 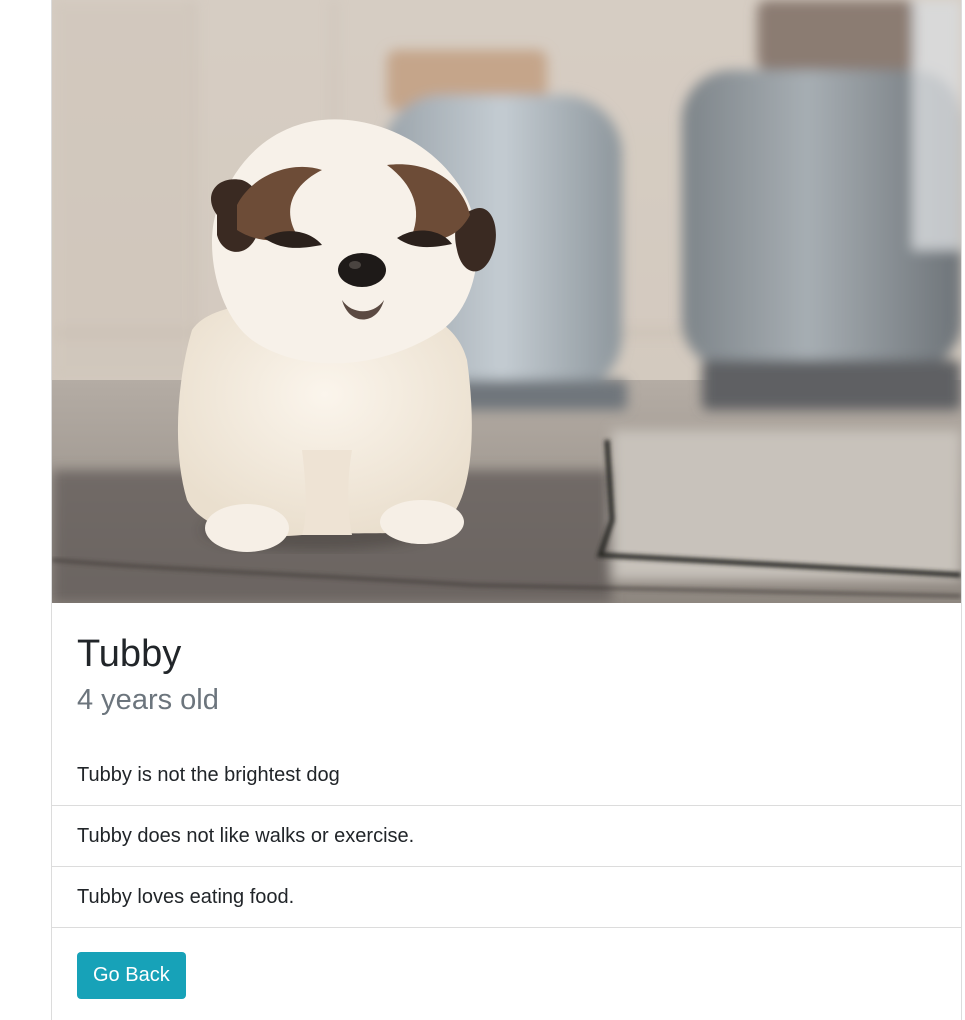 I want to click on card-footer: Go Back, so click(x=131, y=975).